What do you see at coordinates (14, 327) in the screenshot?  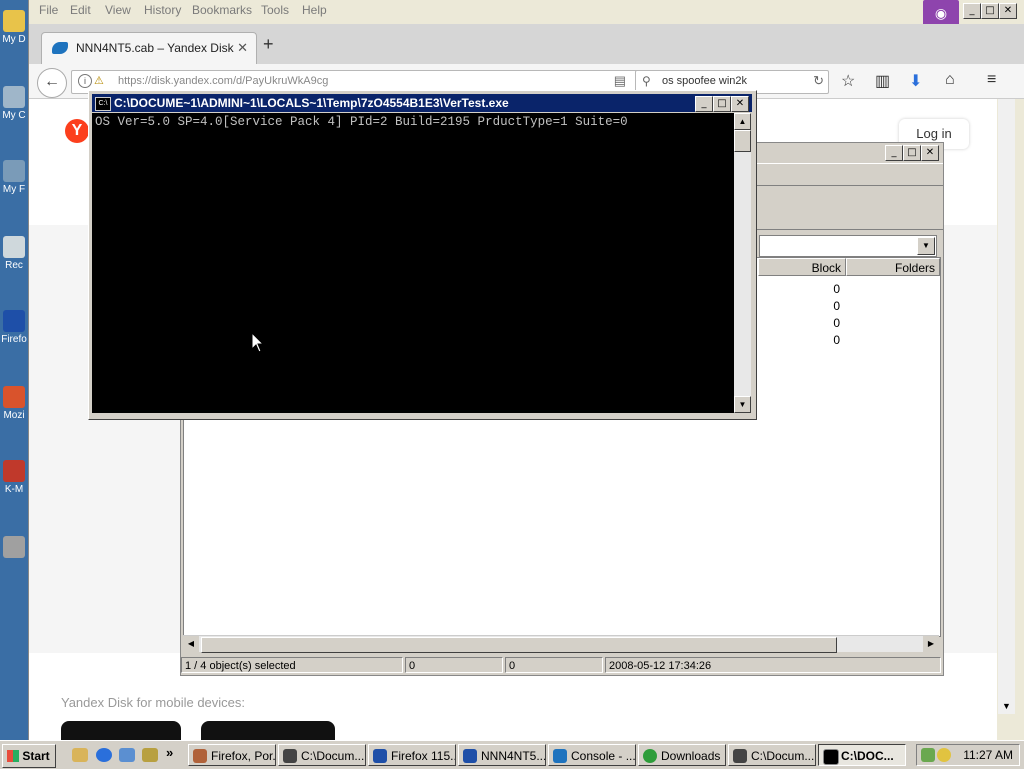 I see `desktop-icon-firefox: Firefo` at bounding box center [14, 327].